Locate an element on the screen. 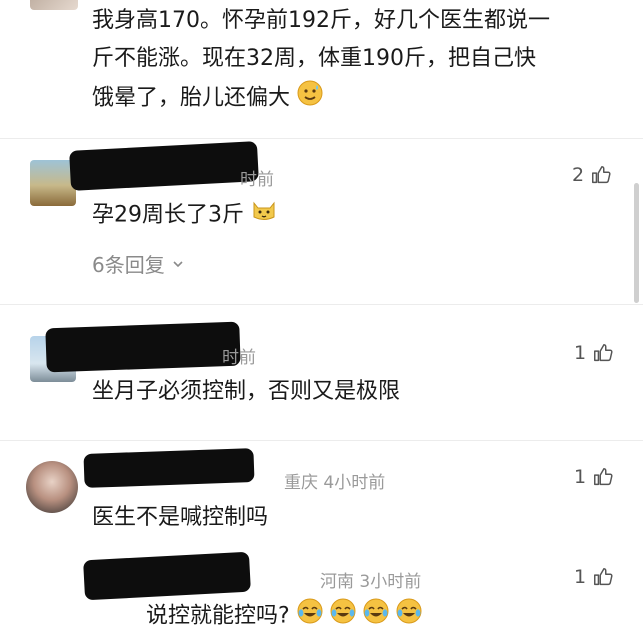  comment-text: 坐月子必须控制，否则又是极限 is located at coordinates (246, 391).